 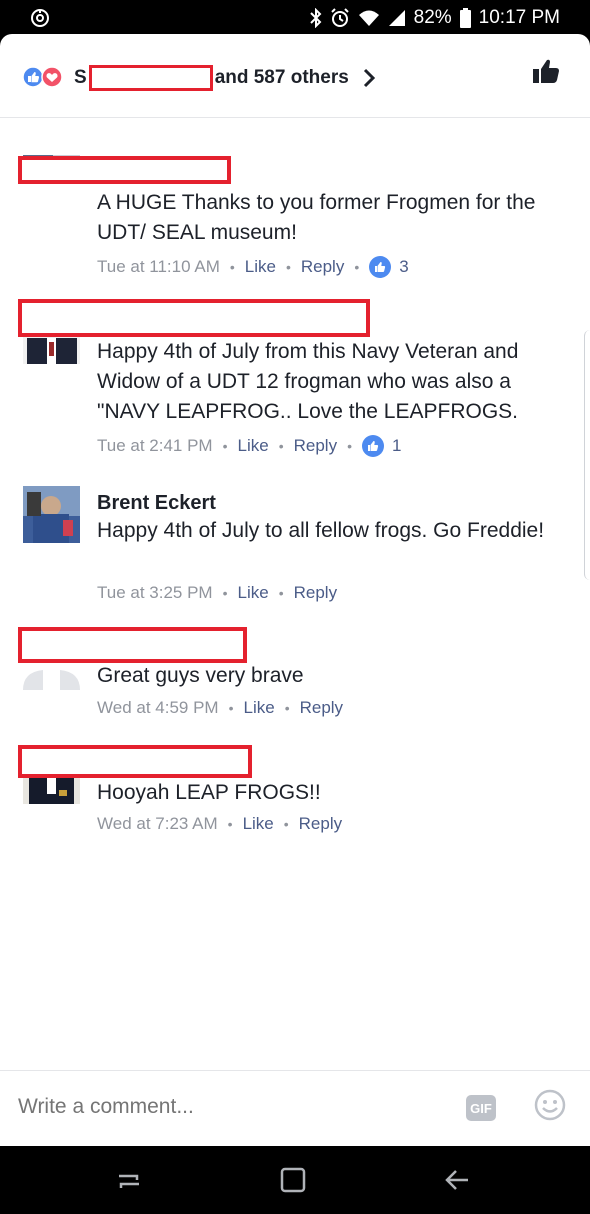 I want to click on comment-time: Tue at 2:41 PM, so click(x=155, y=445).